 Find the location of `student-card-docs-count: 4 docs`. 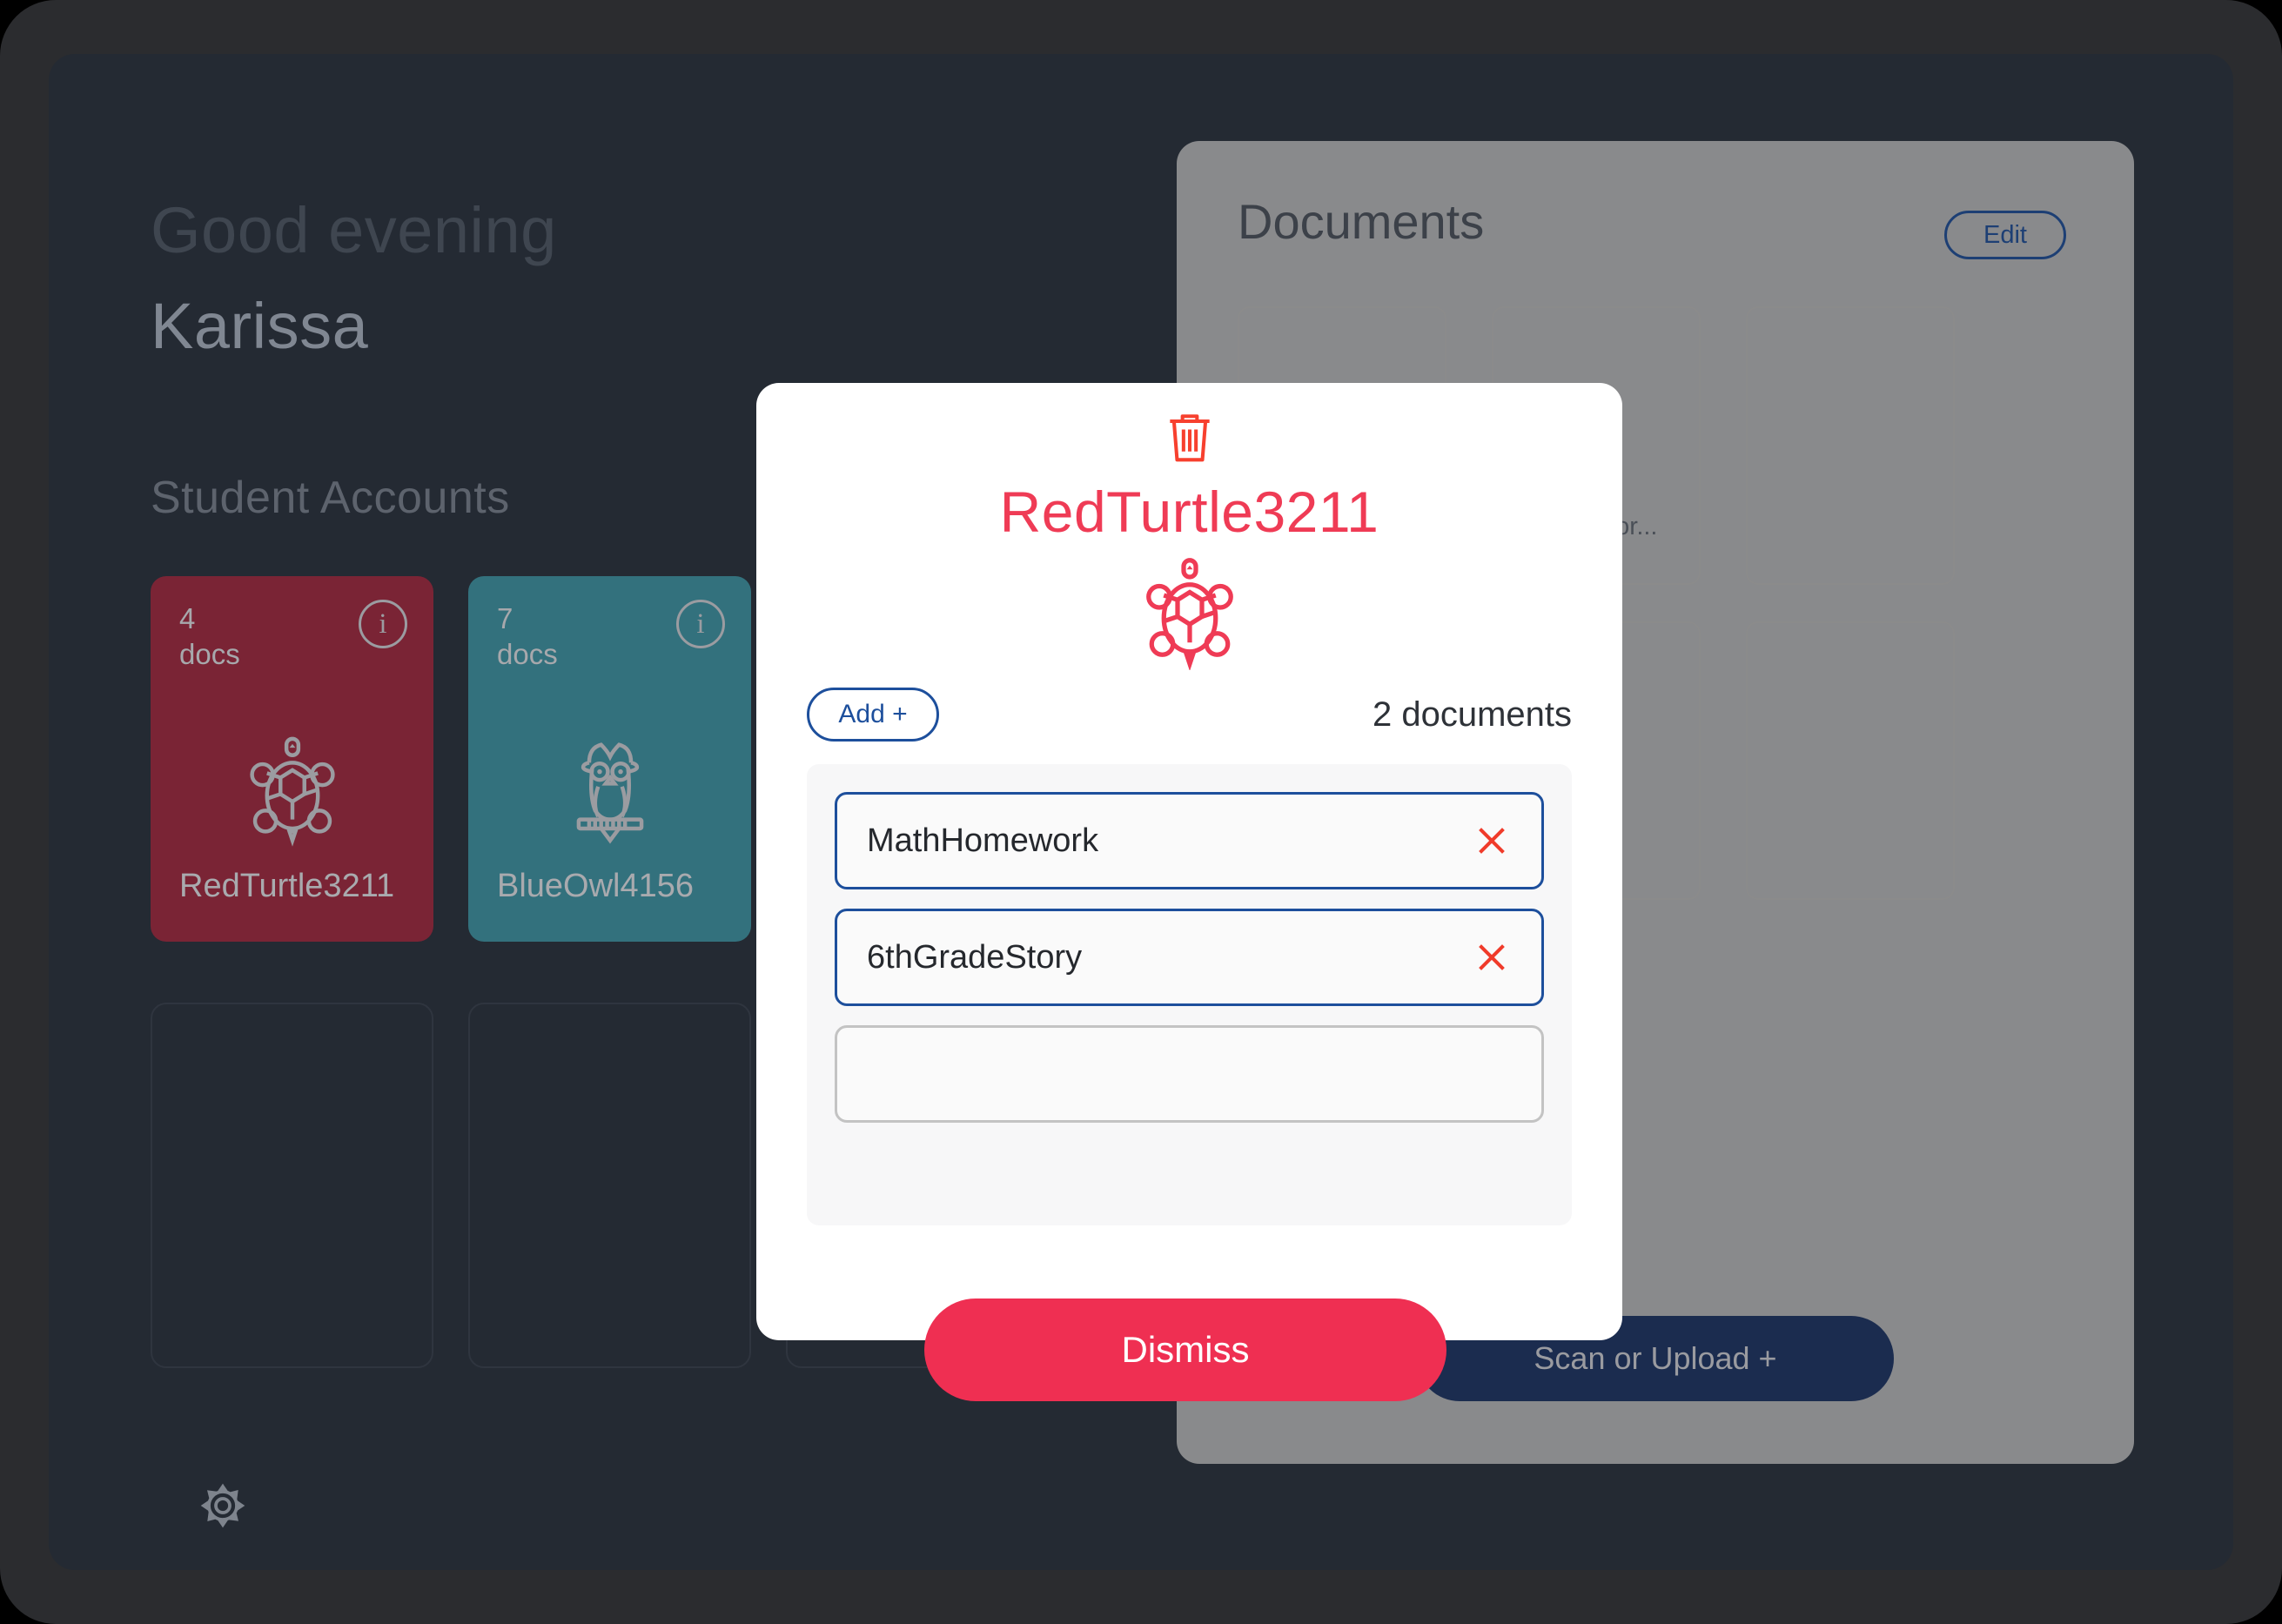

student-card-docs-count: 4 docs is located at coordinates (209, 636).